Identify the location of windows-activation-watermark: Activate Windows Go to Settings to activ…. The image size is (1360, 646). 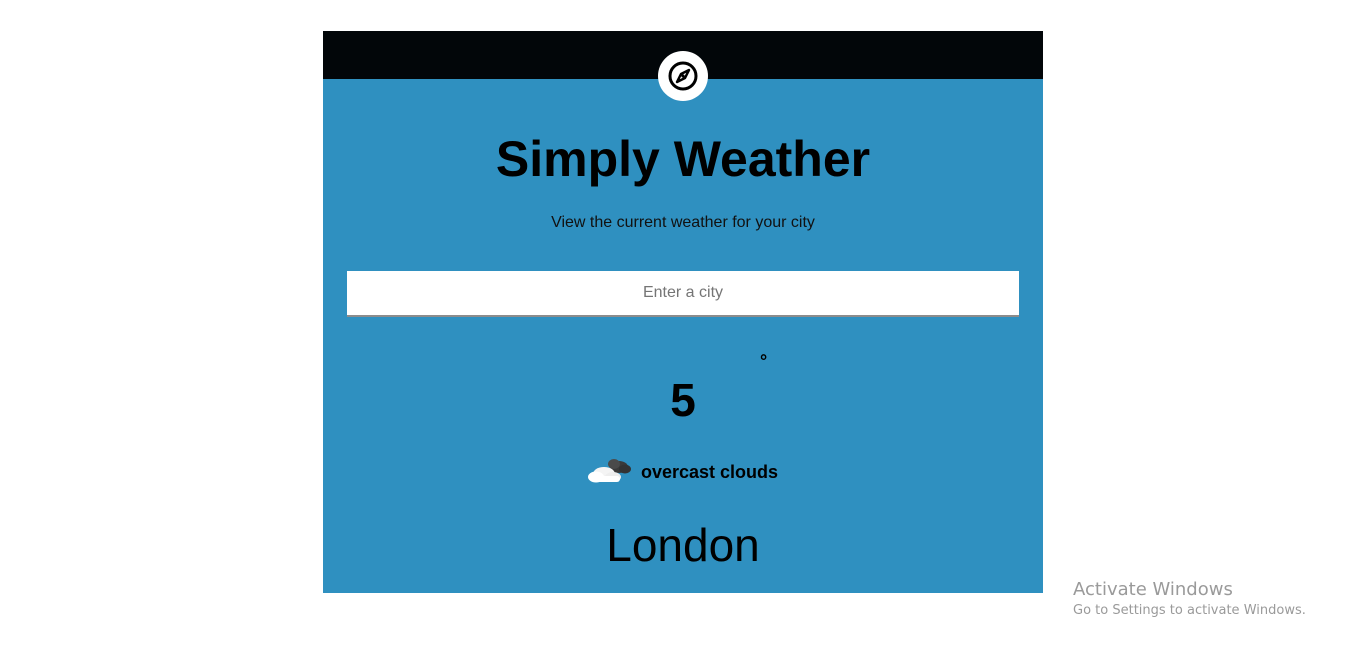
(1189, 600).